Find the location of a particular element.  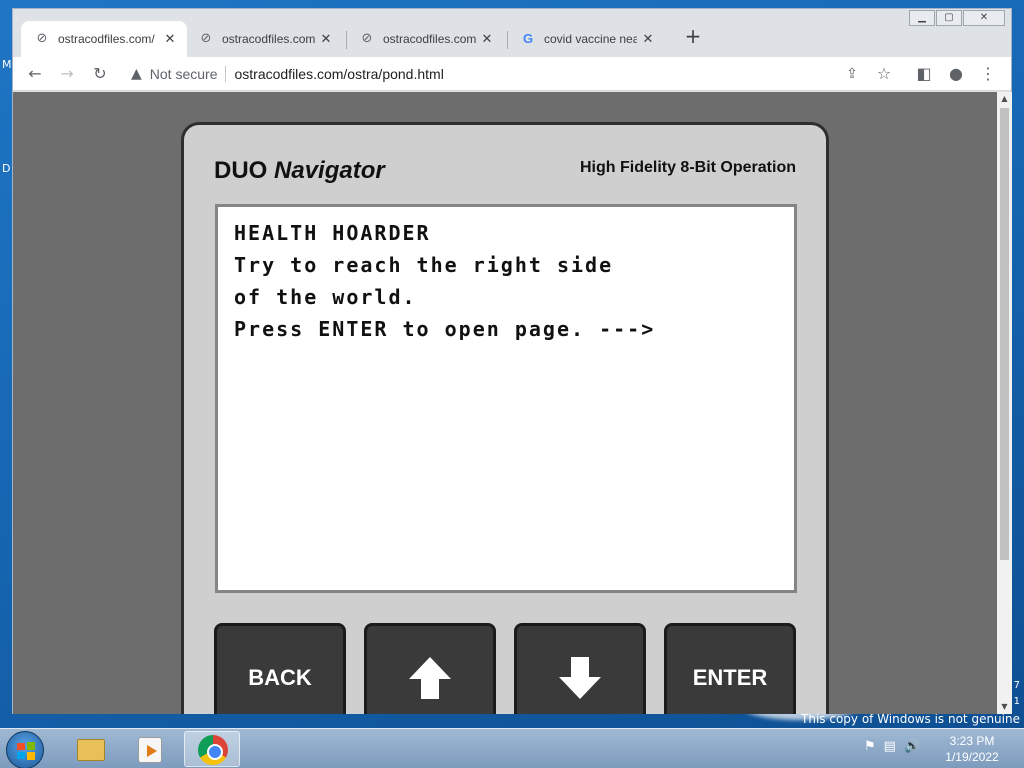

up-button is located at coordinates (430, 668).